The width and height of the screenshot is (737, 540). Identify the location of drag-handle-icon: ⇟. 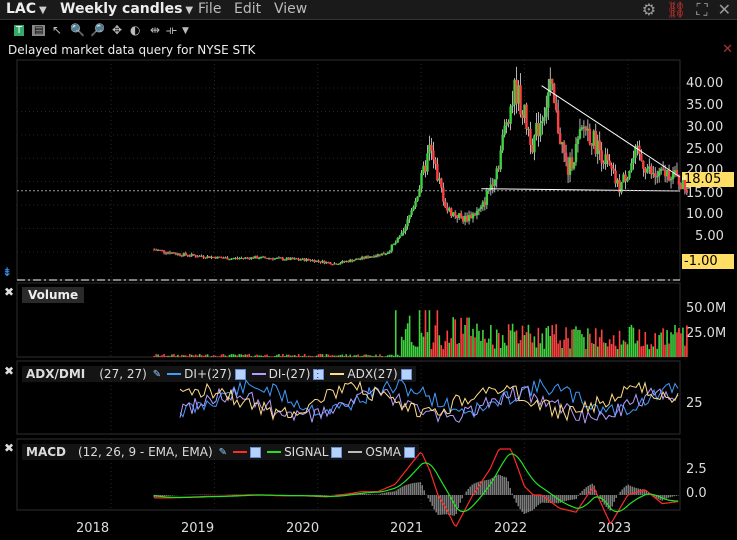
(7, 272).